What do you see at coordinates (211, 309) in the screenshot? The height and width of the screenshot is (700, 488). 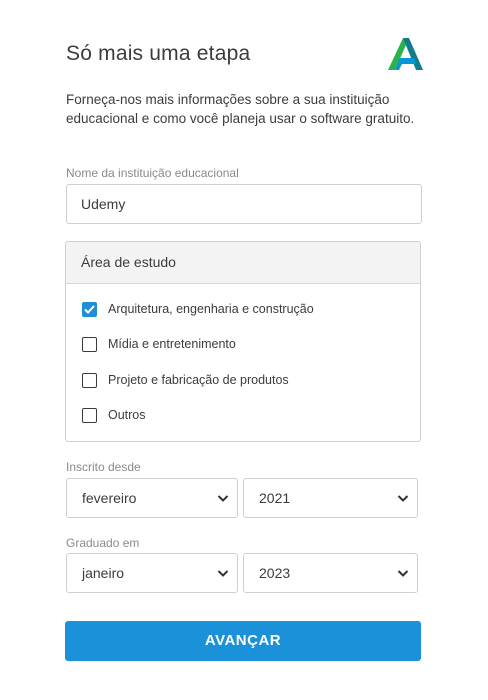 I see `option-label: Arquitetura, engenharia e construção` at bounding box center [211, 309].